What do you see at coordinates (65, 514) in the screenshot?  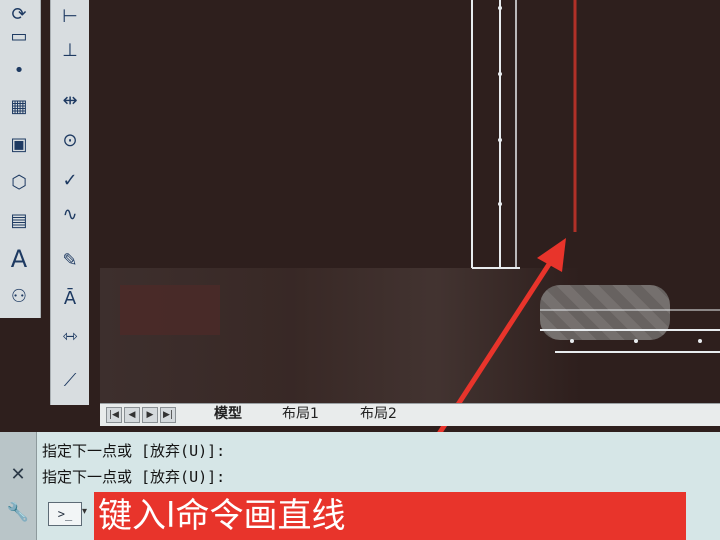 I see `command-prompt-icon: >_` at bounding box center [65, 514].